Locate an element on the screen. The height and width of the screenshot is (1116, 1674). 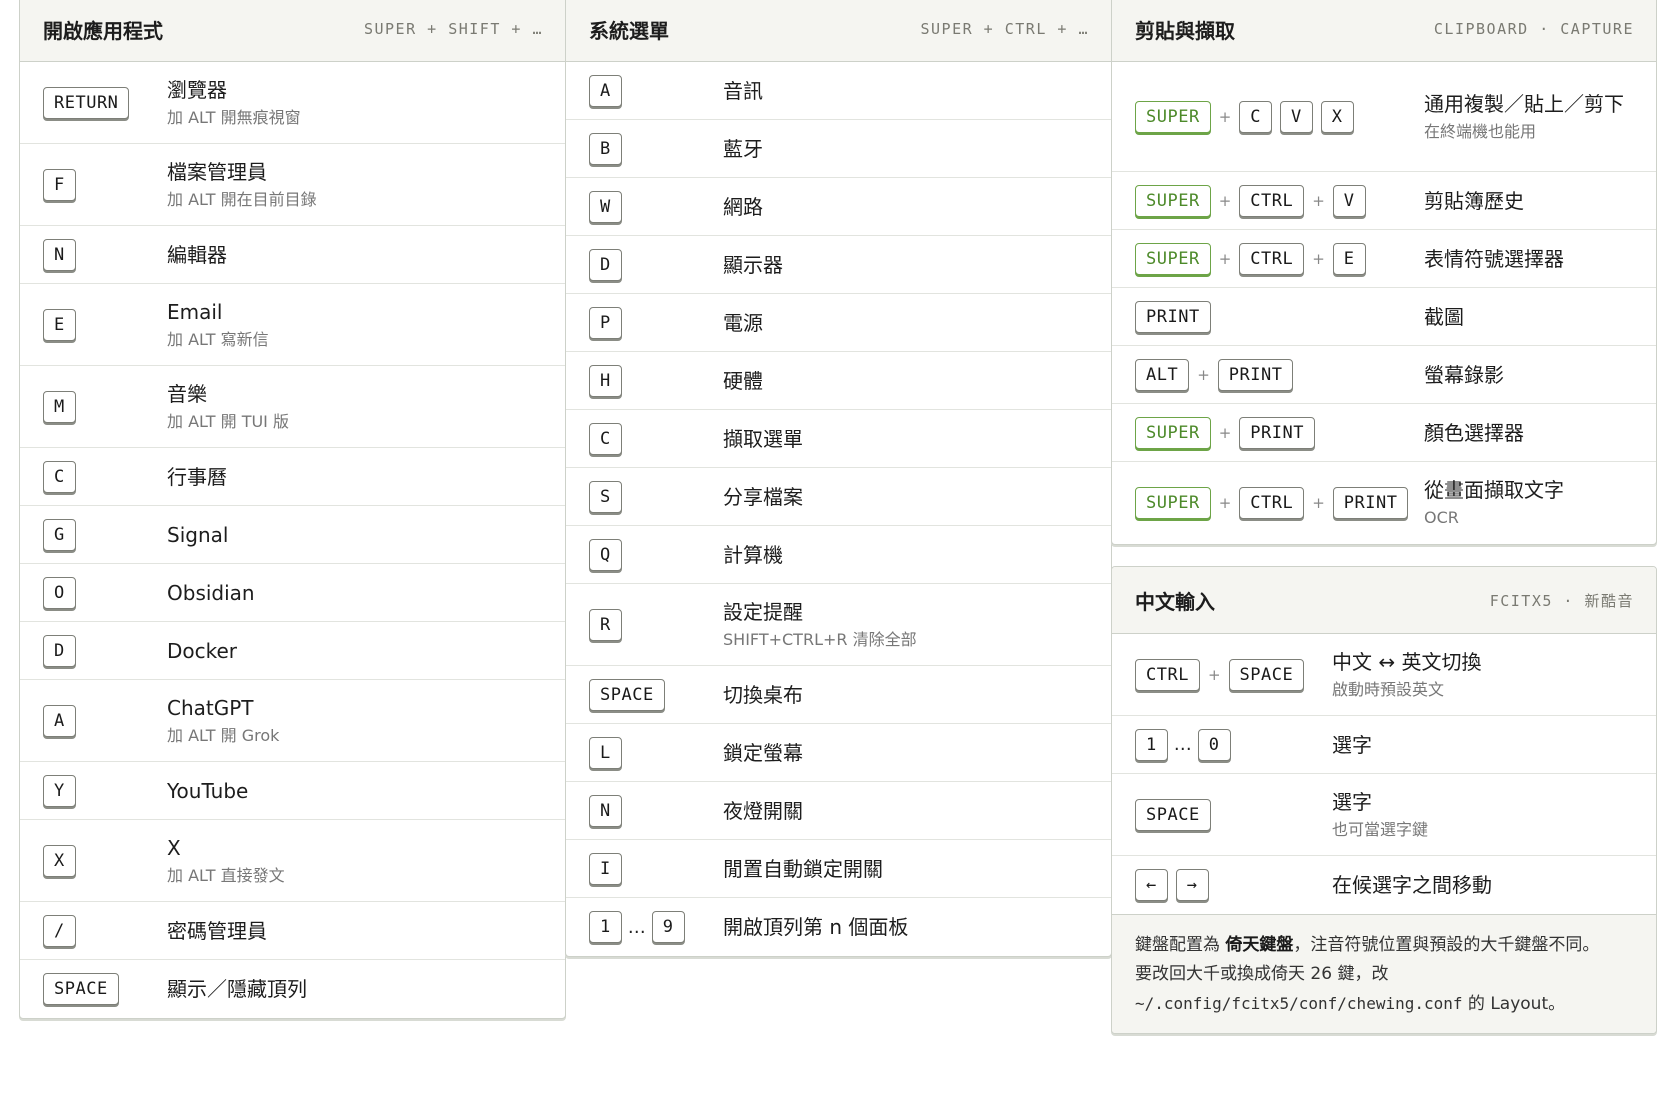
shortcut-description: Docker is located at coordinates (360, 651).